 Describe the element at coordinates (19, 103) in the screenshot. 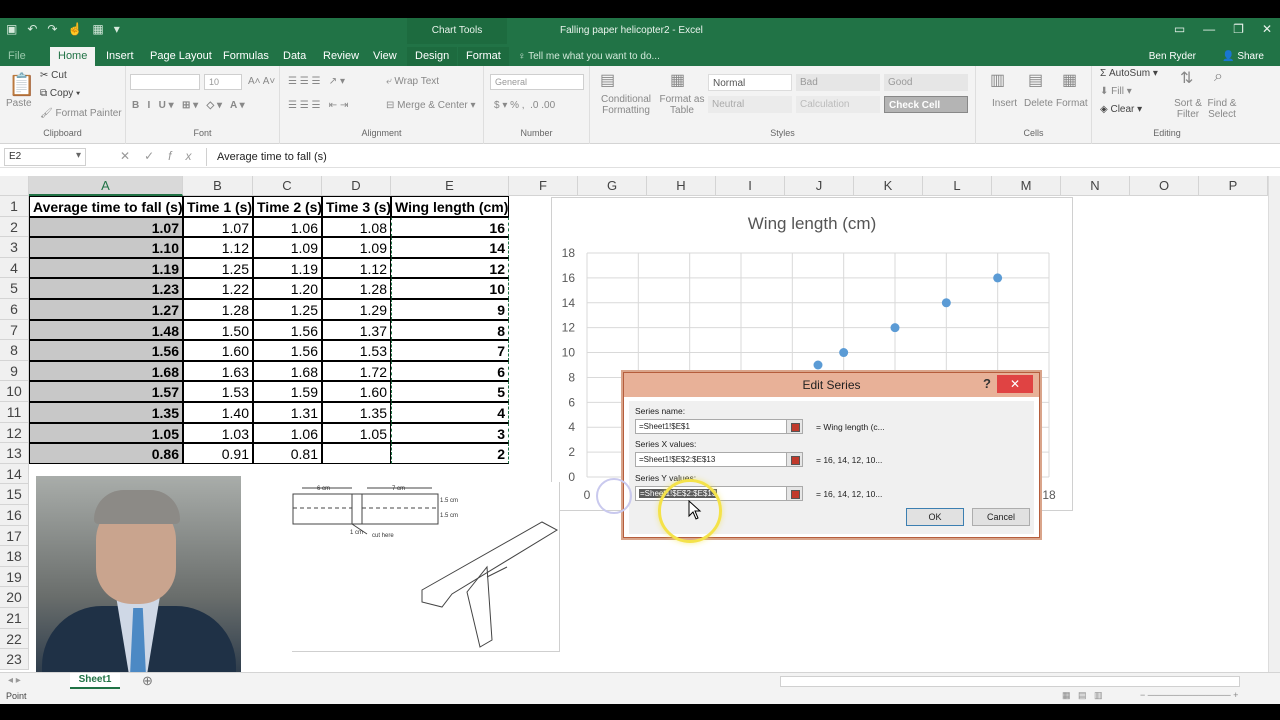

I see `paste-button: Paste` at that location.